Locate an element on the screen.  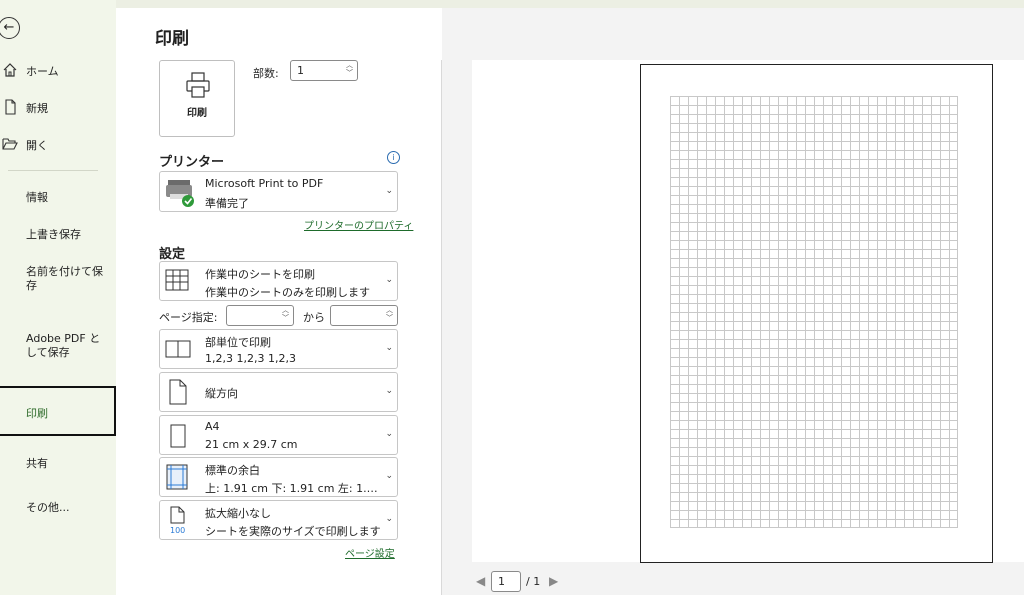
sidebar-item-save: 上書き保存 is located at coordinates (68, 235).